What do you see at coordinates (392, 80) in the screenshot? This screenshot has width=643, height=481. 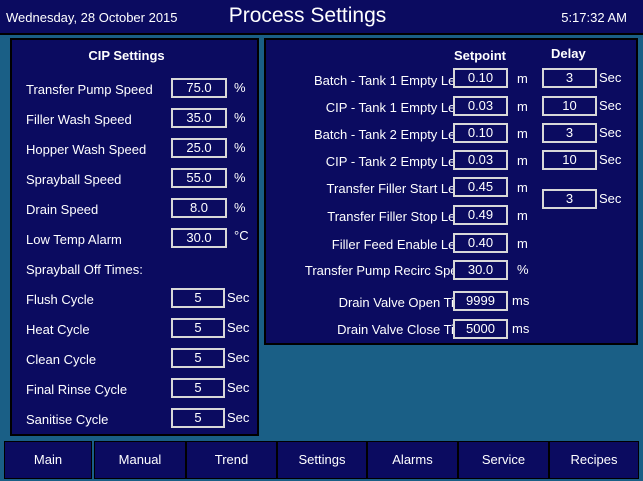 I see `setpoint-label: Batch - Tank 1 Empty Level` at bounding box center [392, 80].